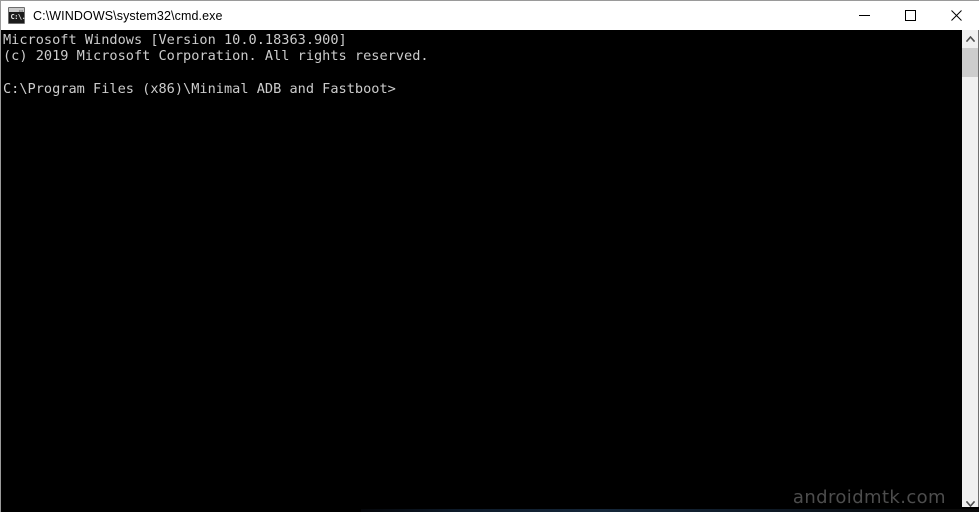 This screenshot has width=979, height=512. I want to click on vertical-scrollbar, so click(970, 271).